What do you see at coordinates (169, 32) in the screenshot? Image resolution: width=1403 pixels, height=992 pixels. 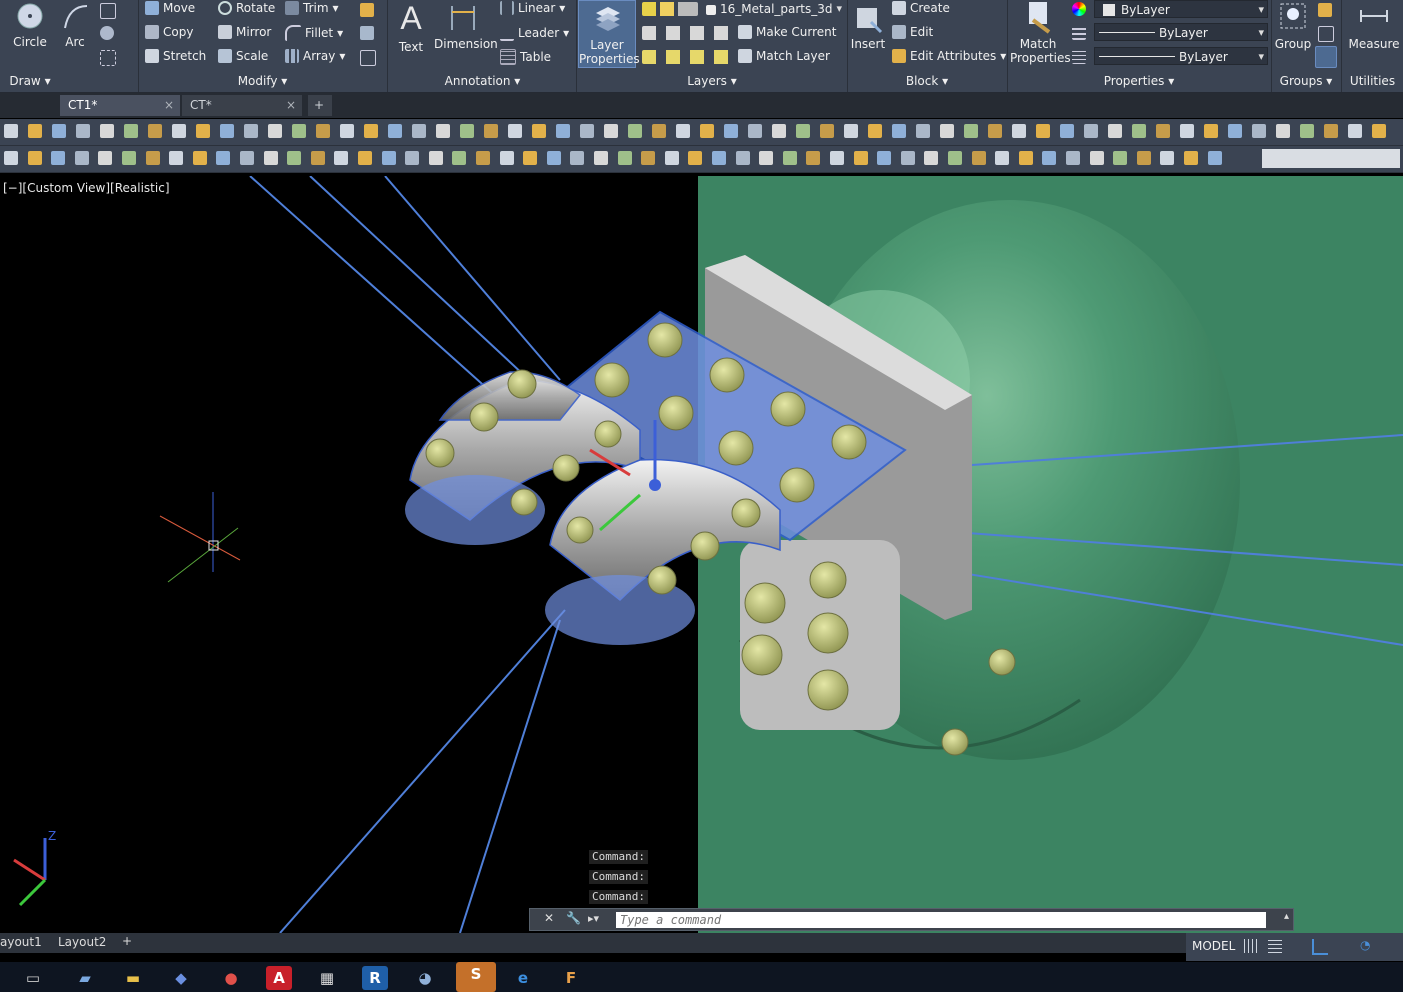 I see `copy-button: Copy` at bounding box center [169, 32].